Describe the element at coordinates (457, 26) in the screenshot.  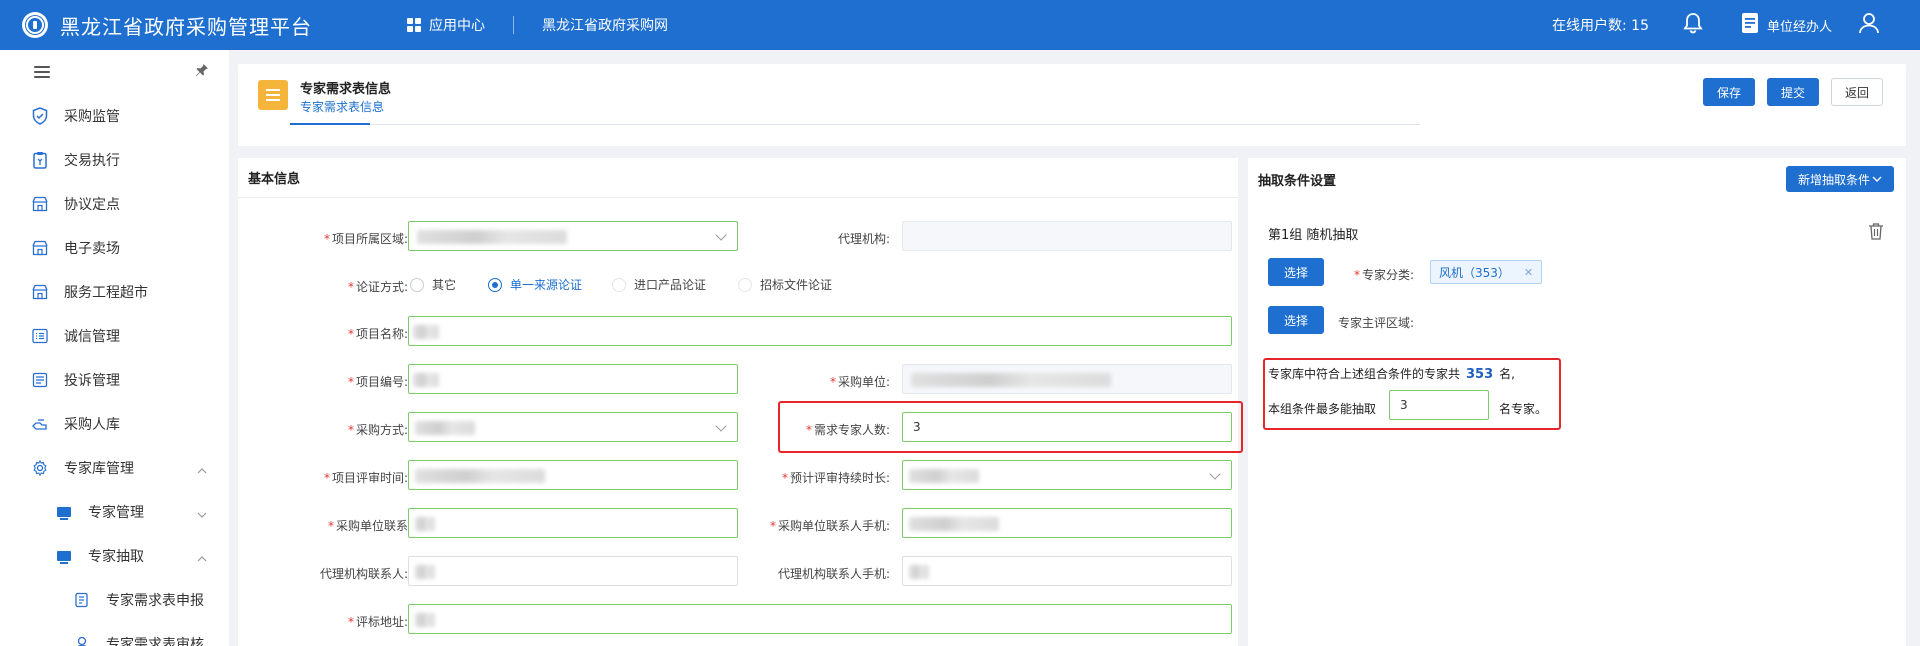
I see `app-center-label: 应用中心` at that location.